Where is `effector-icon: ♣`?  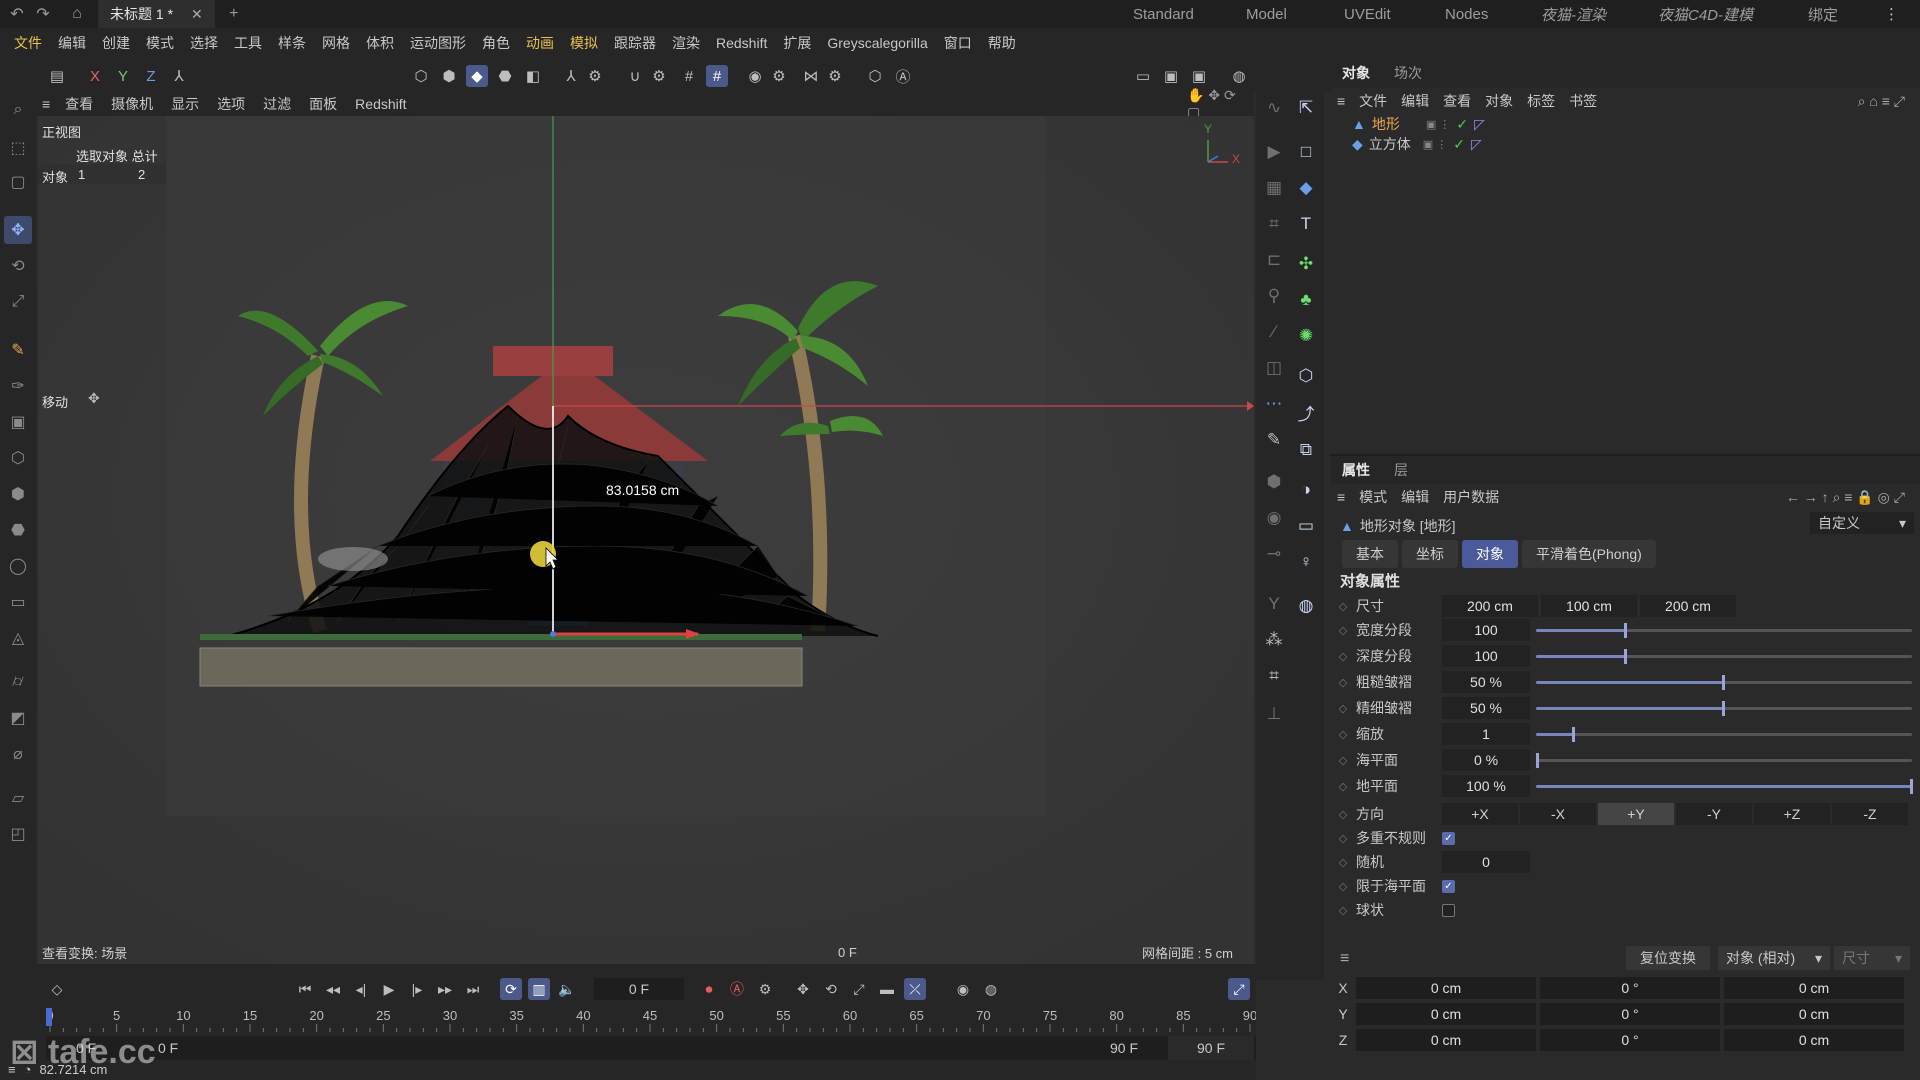 effector-icon: ♣ is located at coordinates (1306, 300).